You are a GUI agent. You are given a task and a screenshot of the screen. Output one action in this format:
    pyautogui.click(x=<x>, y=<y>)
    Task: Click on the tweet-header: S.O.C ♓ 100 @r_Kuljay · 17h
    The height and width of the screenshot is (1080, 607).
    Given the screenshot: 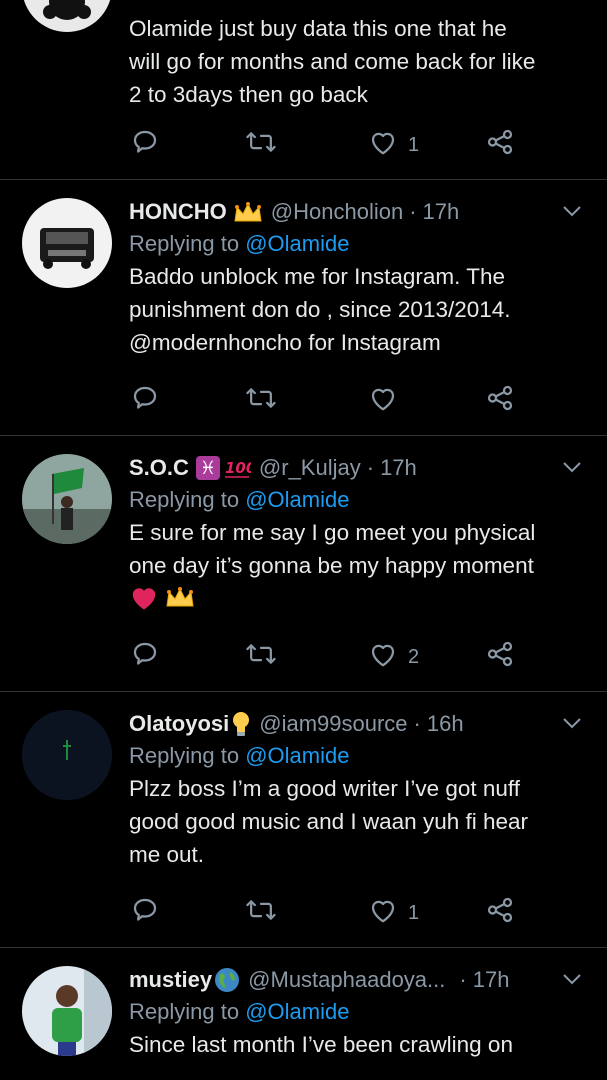 What is the action you would take?
    pyautogui.click(x=361, y=468)
    